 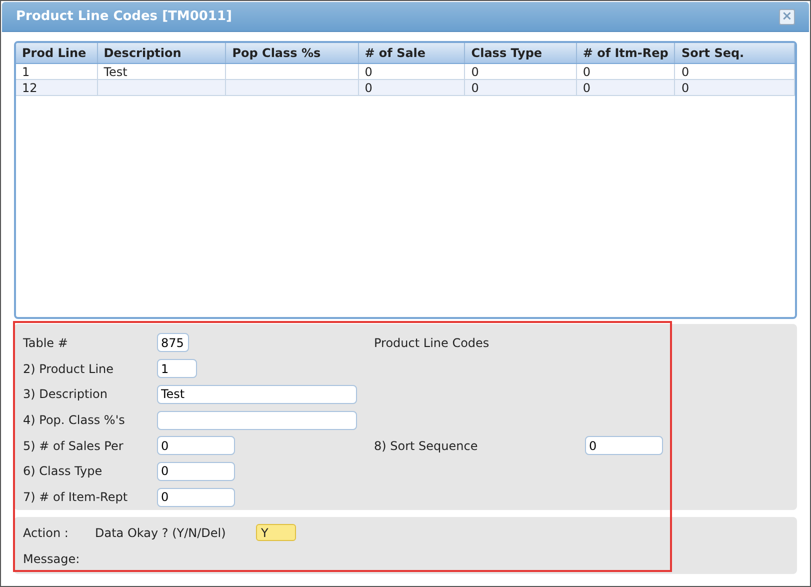 I want to click on field-label: 8) Sort Sequence, so click(x=426, y=445).